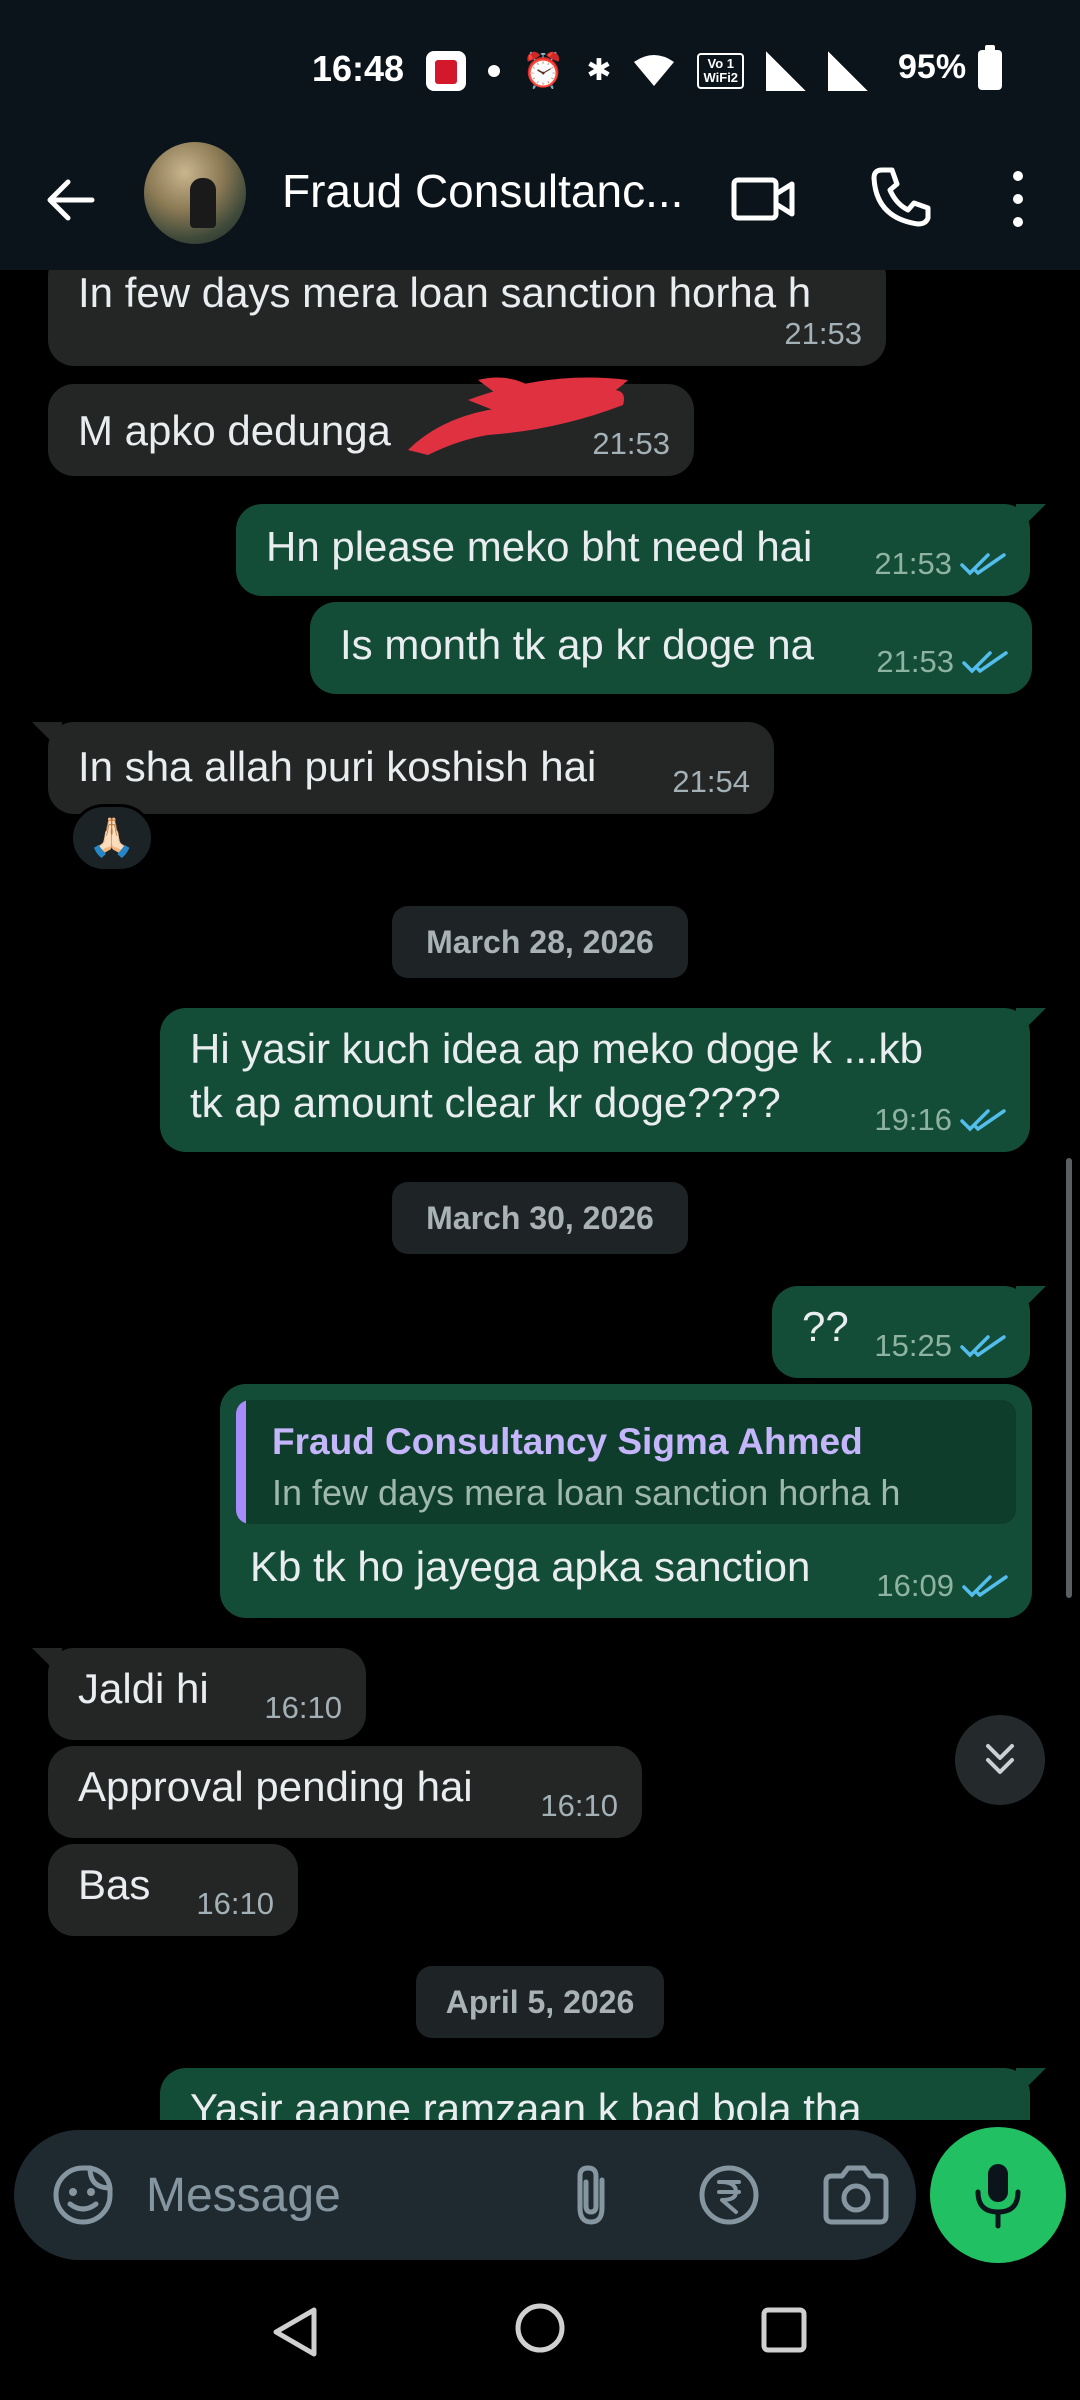  Describe the element at coordinates (729, 2195) in the screenshot. I see `rupee-payment-icon` at that location.